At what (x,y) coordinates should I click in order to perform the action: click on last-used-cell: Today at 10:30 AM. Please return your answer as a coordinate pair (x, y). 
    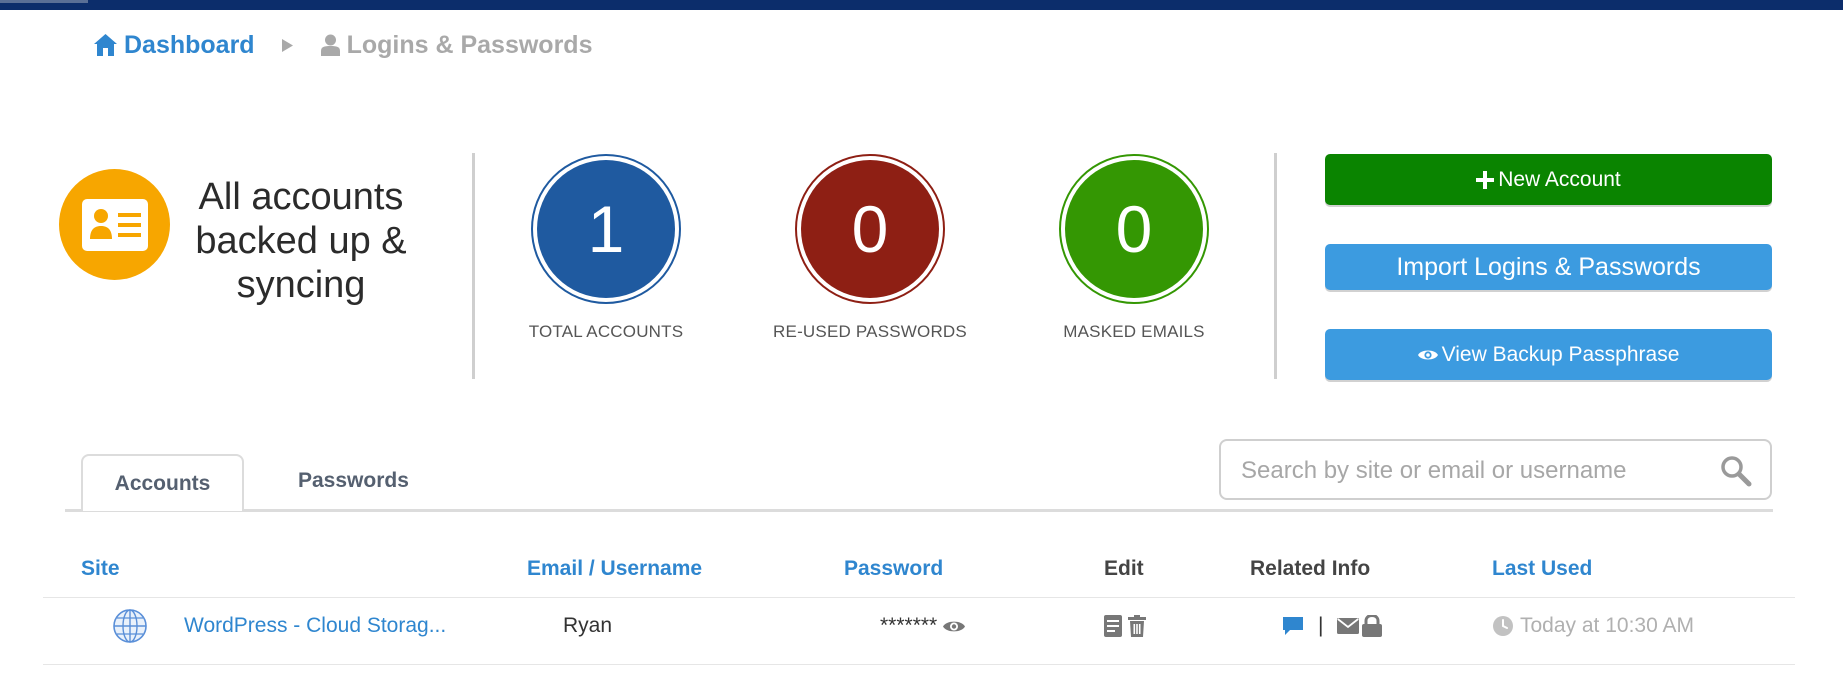
    Looking at the image, I should click on (1593, 626).